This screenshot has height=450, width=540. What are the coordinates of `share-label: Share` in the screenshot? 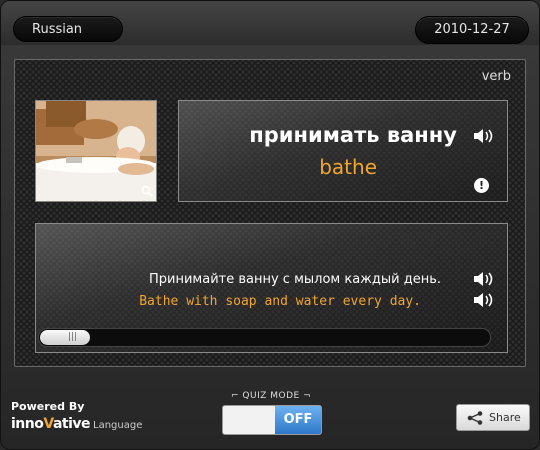 It's located at (505, 417).